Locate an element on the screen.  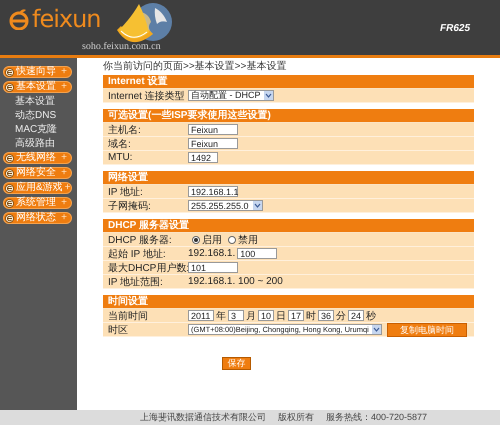
dropdown: 255.255.255.0 is located at coordinates (225, 205).